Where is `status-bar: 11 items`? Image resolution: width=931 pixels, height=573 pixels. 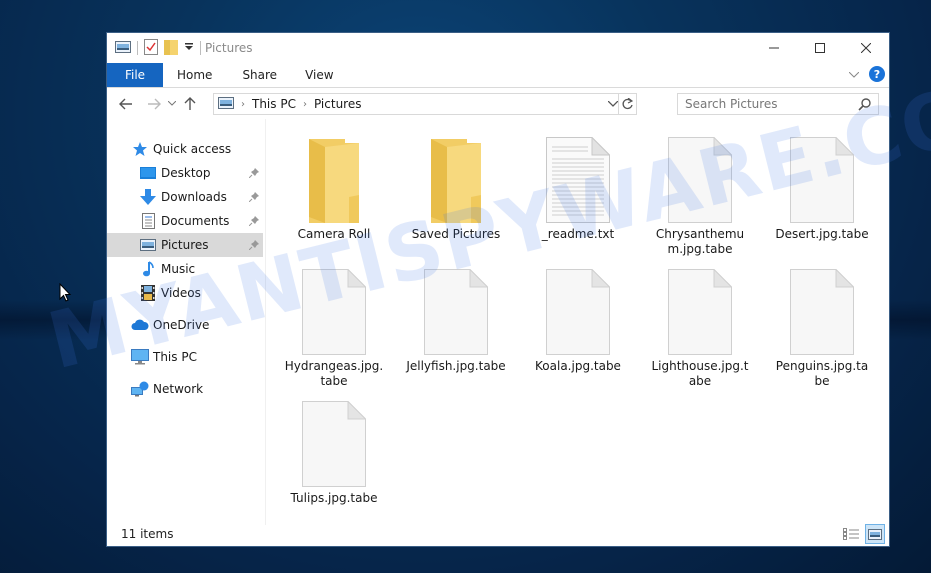 status-bar: 11 items is located at coordinates (498, 534).